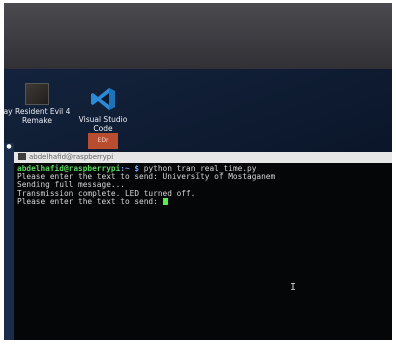  Describe the element at coordinates (103, 124) in the screenshot. I see `desktop-icon-label: Visual Studio Code` at that location.